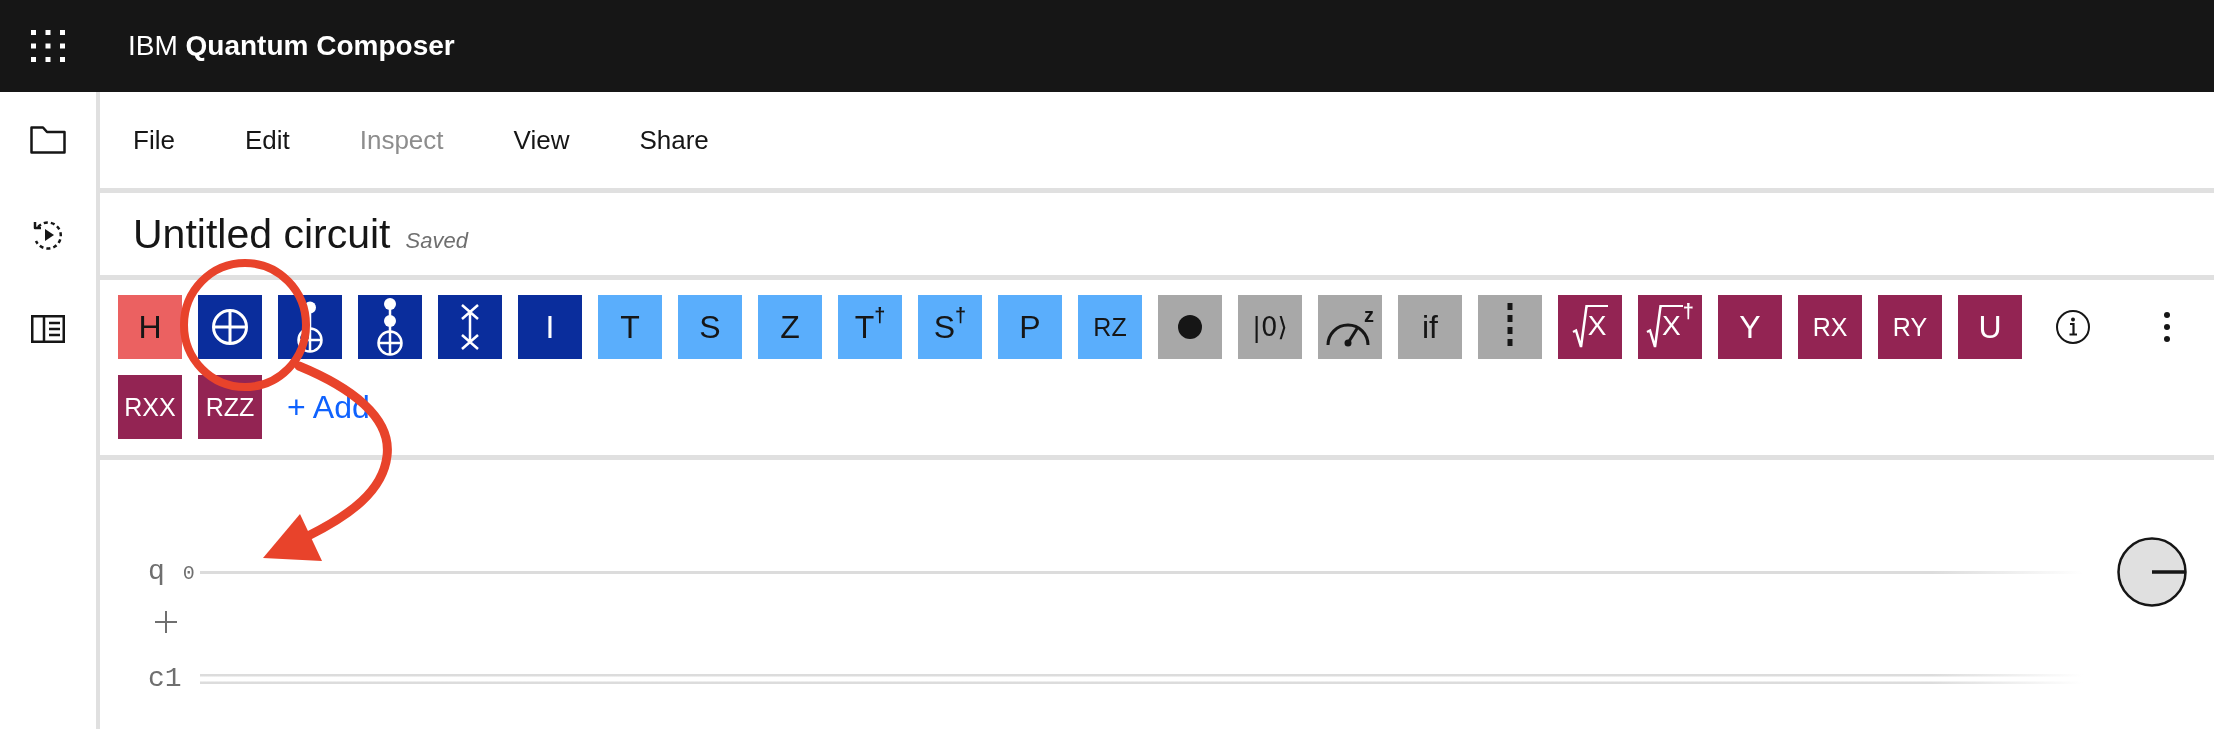 Image resolution: width=2214 pixels, height=729 pixels. Describe the element at coordinates (150, 407) in the screenshot. I see `gate-button: RXX` at that location.